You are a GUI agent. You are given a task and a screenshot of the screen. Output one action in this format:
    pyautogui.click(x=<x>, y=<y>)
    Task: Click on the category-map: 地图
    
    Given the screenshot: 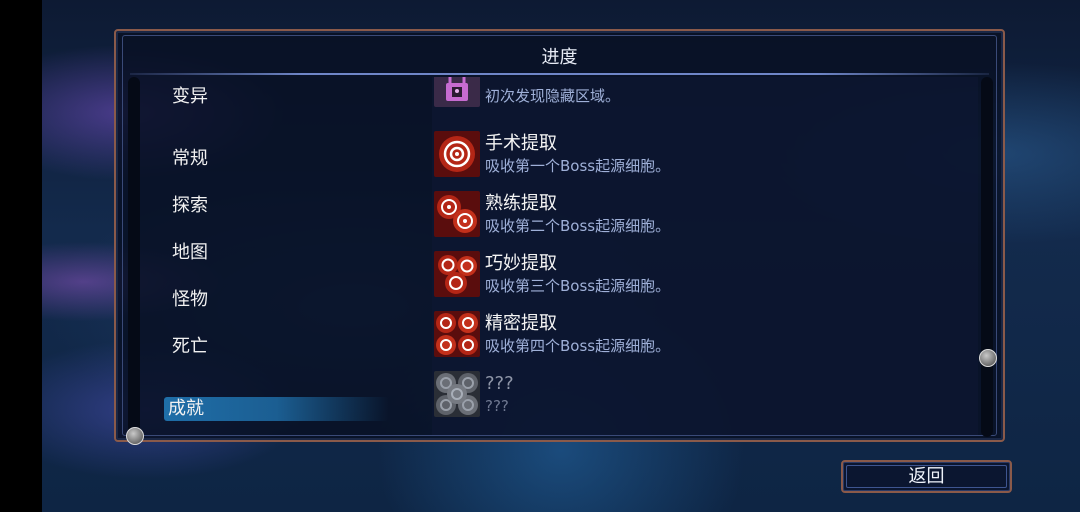 What is the action you would take?
    pyautogui.click(x=280, y=253)
    